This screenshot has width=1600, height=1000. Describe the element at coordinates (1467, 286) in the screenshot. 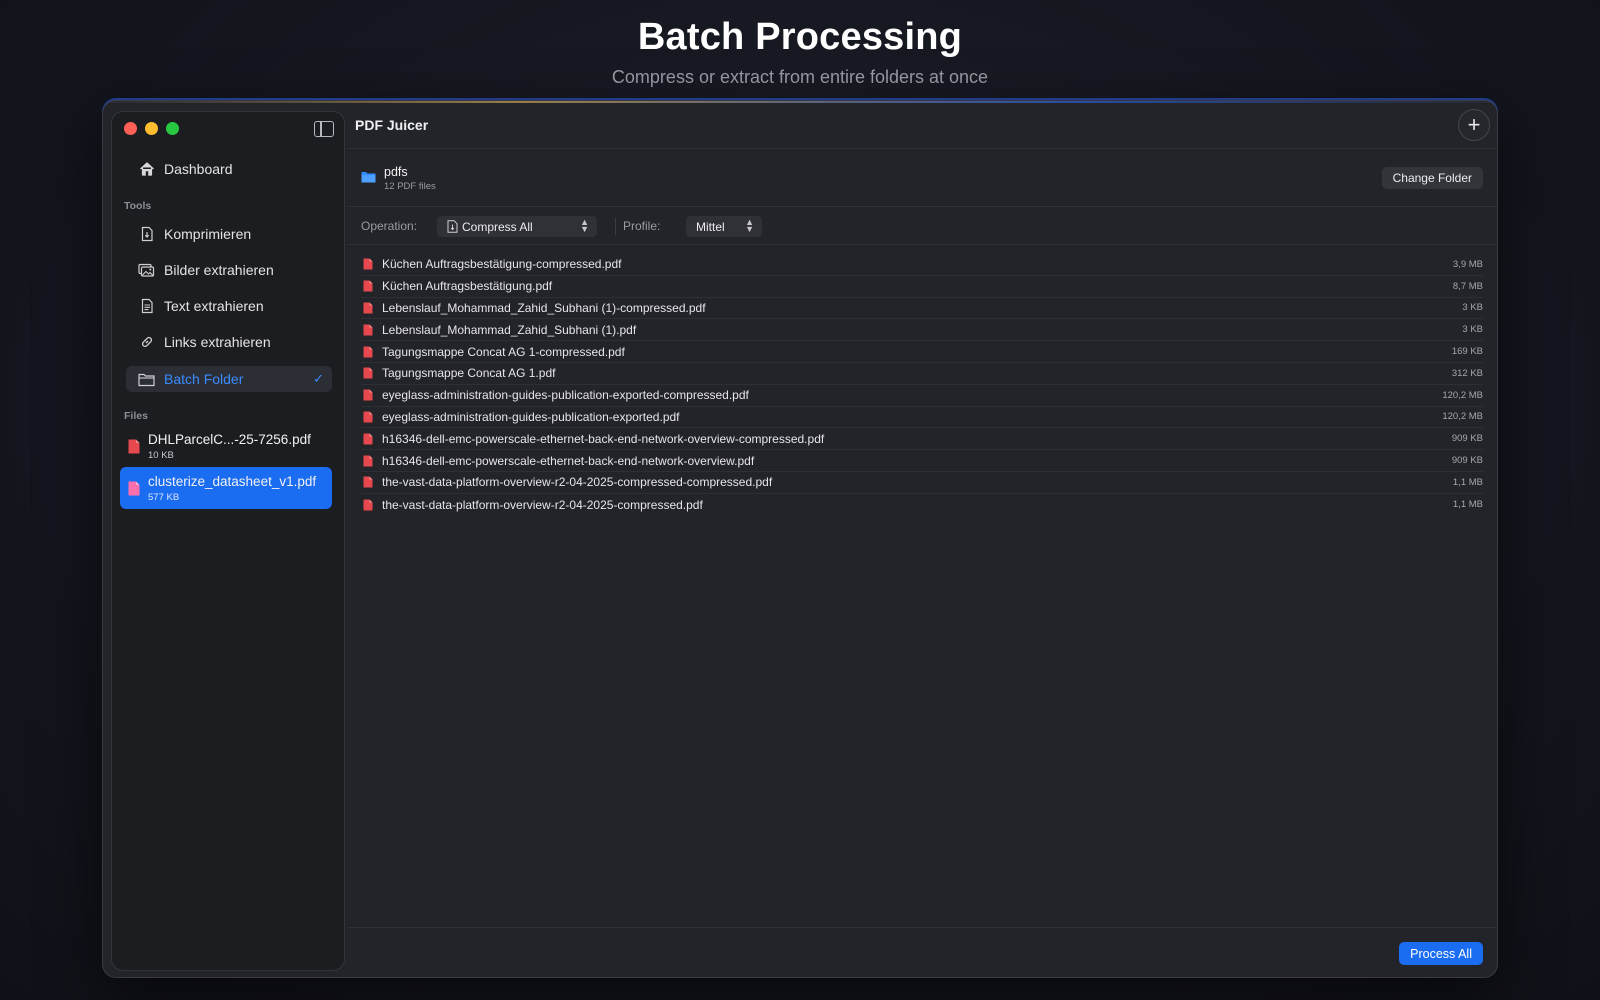

I see `file-size: 8,7 MB` at that location.